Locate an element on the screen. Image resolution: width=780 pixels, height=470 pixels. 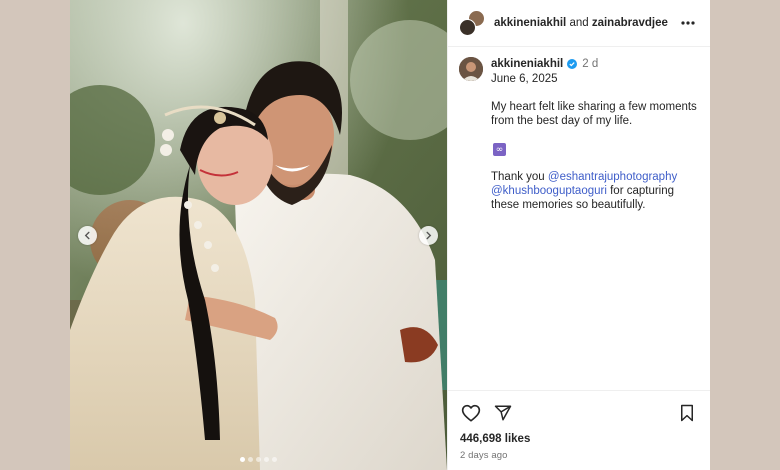
carousel-indicator is located at coordinates (258, 459).